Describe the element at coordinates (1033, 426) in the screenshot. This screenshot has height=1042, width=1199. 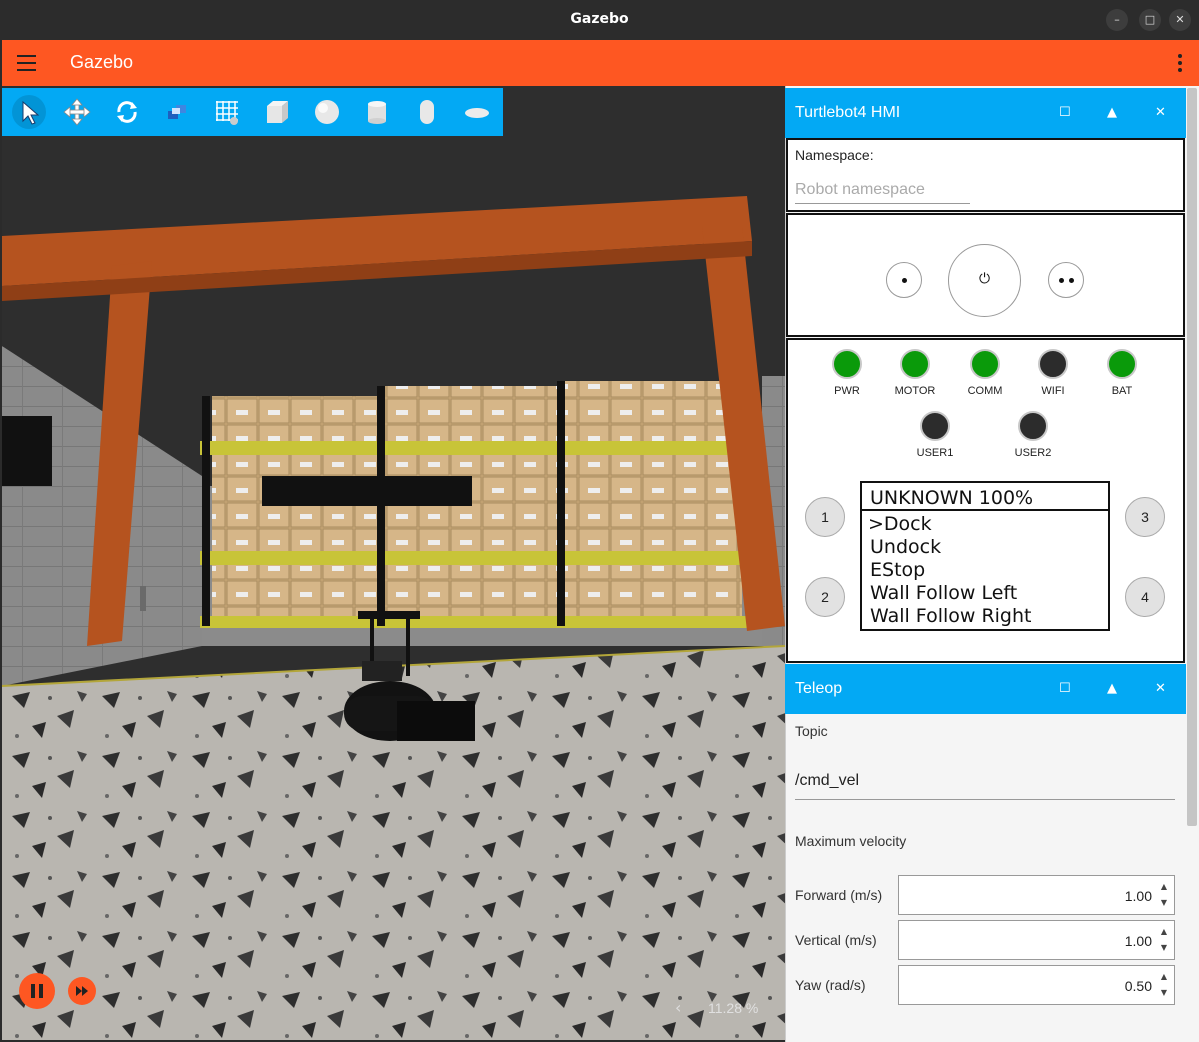
I see `led-user2` at that location.